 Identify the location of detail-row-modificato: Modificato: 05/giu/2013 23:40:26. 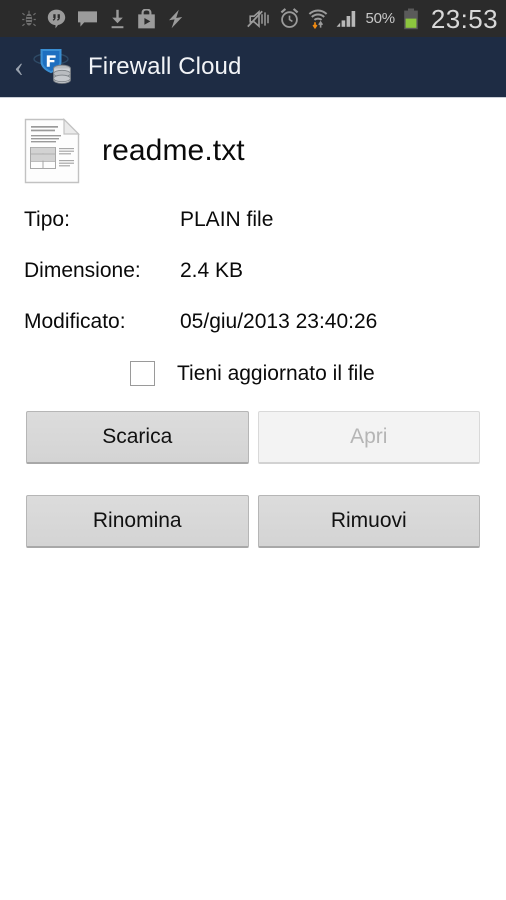
(265, 322).